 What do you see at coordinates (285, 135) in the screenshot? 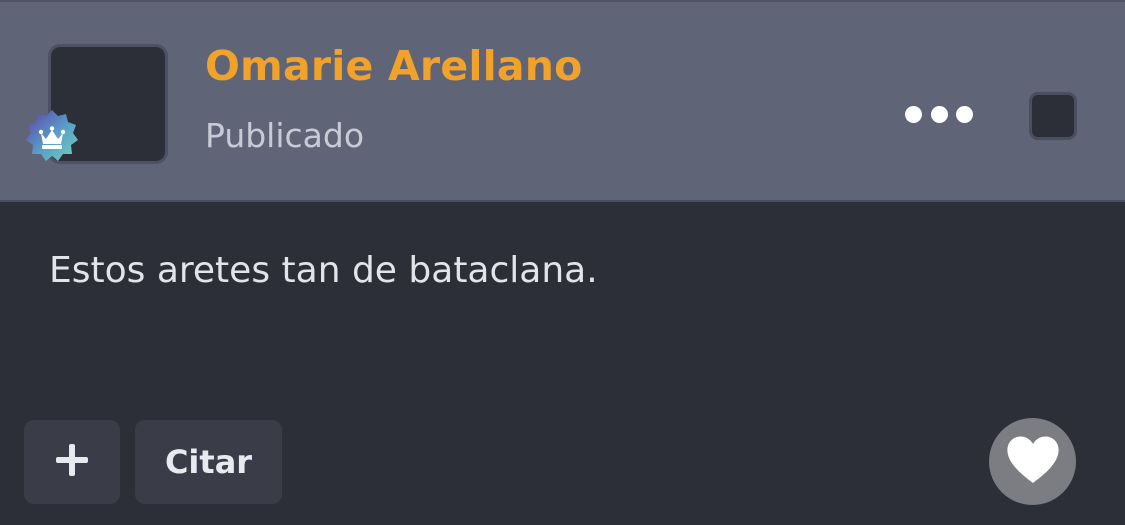
I see `post-status: Publicado` at bounding box center [285, 135].